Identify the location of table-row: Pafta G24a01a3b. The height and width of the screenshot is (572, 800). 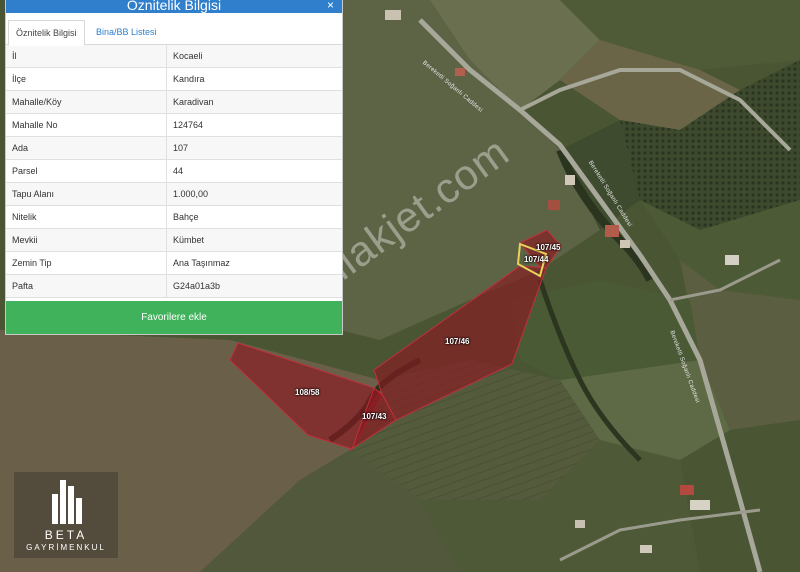
(174, 286).